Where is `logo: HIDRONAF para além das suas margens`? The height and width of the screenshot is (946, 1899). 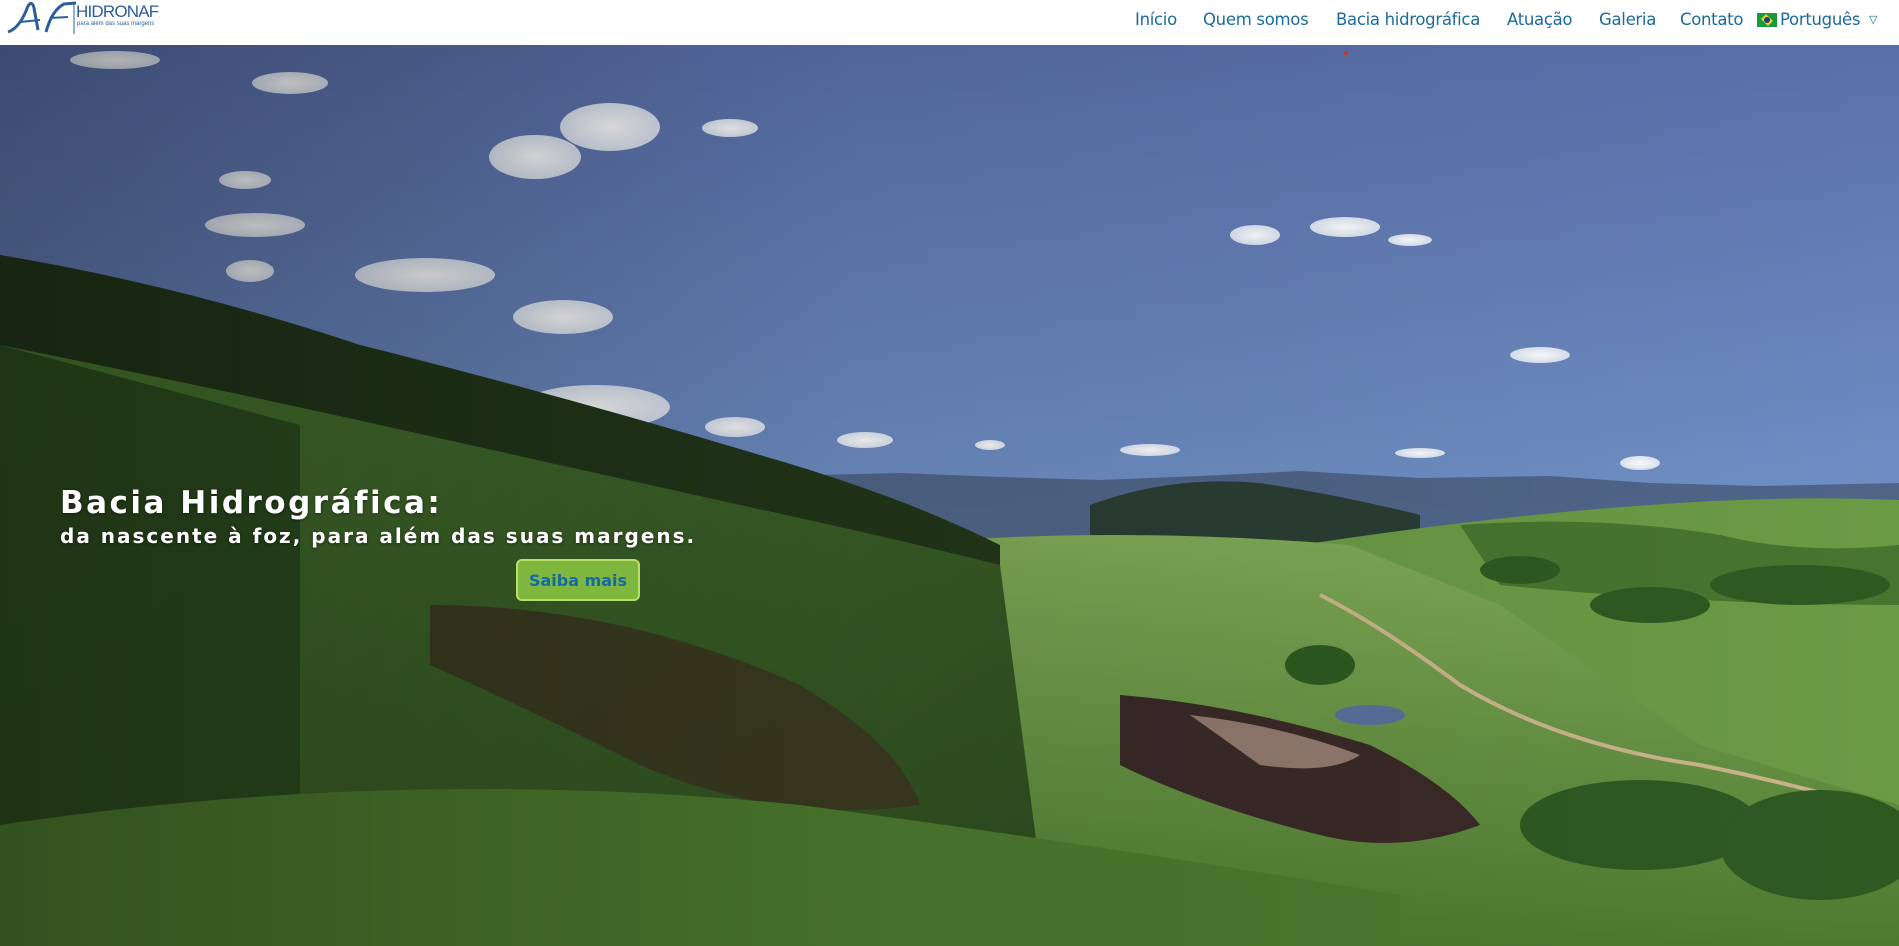 logo: HIDRONAF para além das suas margens is located at coordinates (86, 18).